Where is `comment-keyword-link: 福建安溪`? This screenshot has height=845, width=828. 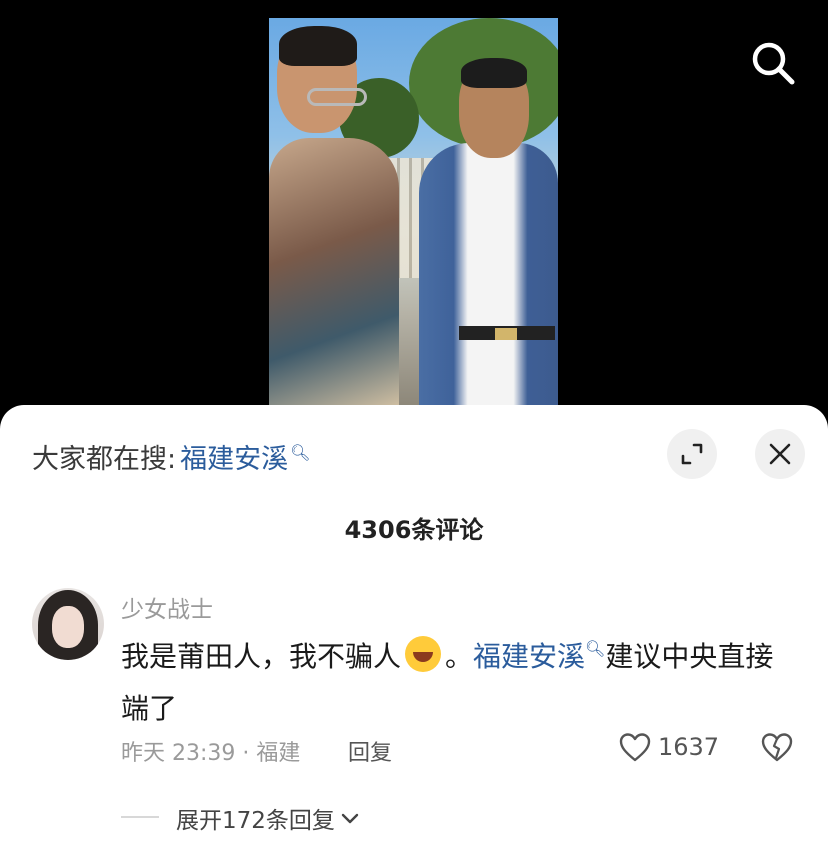
comment-keyword-link: 福建安溪 is located at coordinates (529, 656).